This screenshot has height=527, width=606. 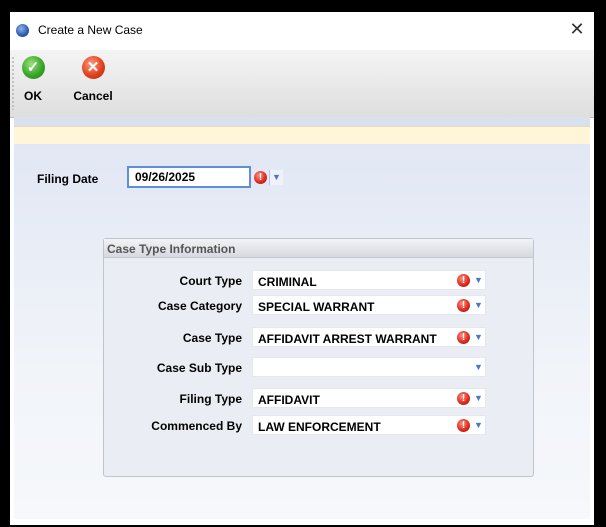 What do you see at coordinates (93, 96) in the screenshot?
I see `cancel-label: Cancel` at bounding box center [93, 96].